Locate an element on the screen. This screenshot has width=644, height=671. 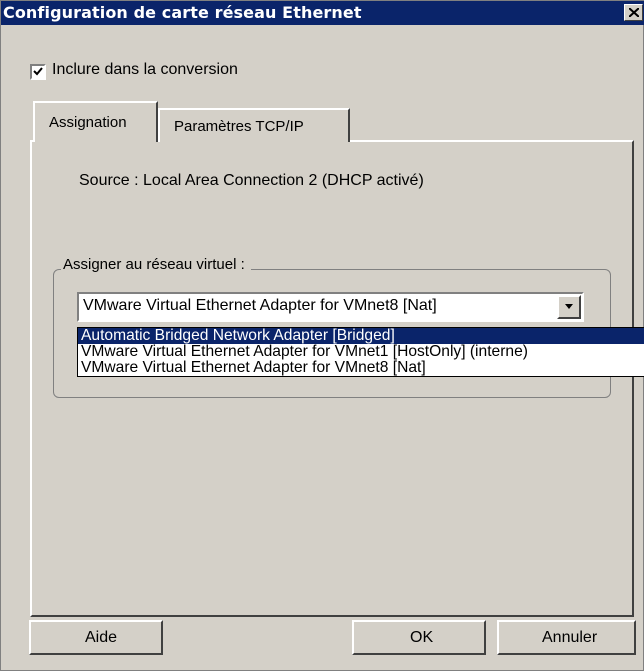
cancel-button: Annuler is located at coordinates (566, 637).